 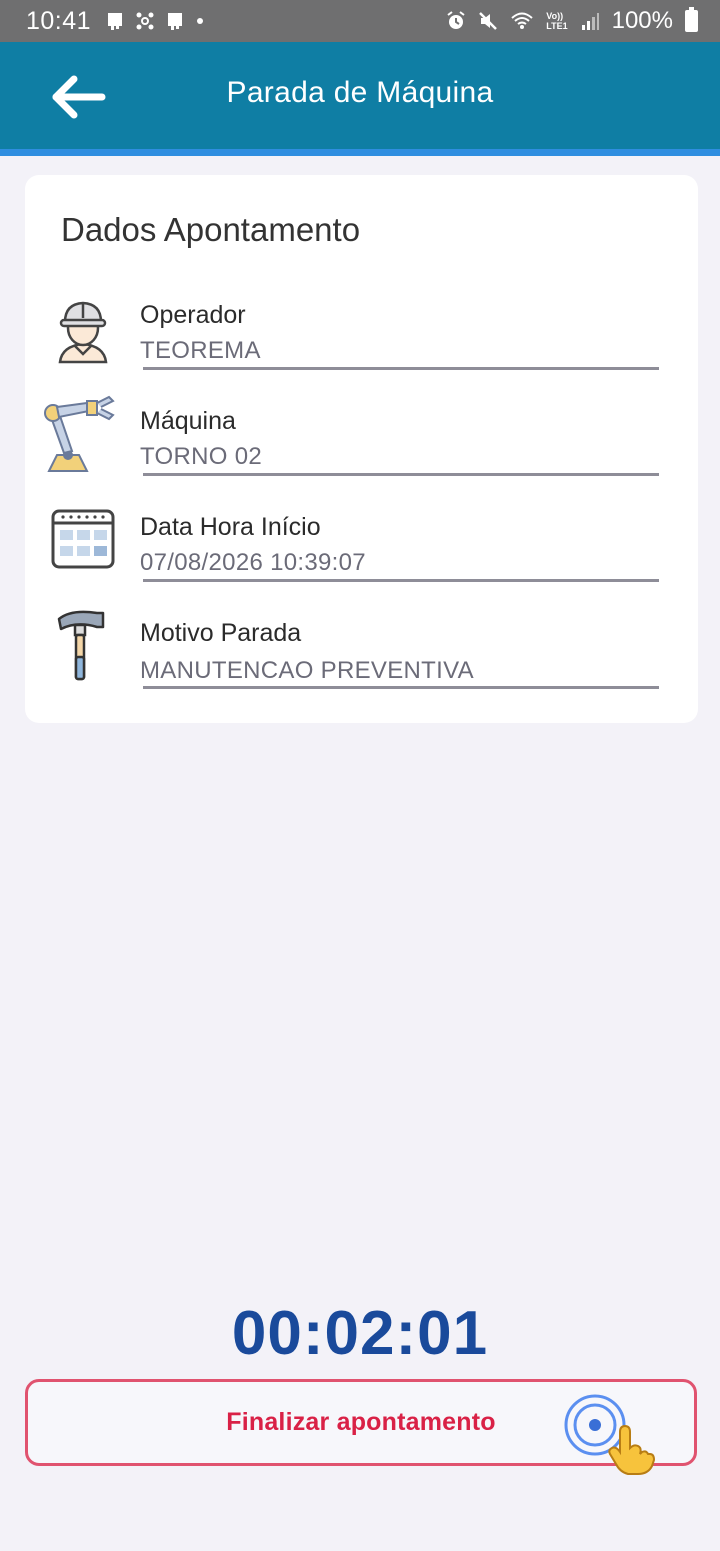 What do you see at coordinates (211, 229) in the screenshot?
I see `card-title: Dados Apontamento` at bounding box center [211, 229].